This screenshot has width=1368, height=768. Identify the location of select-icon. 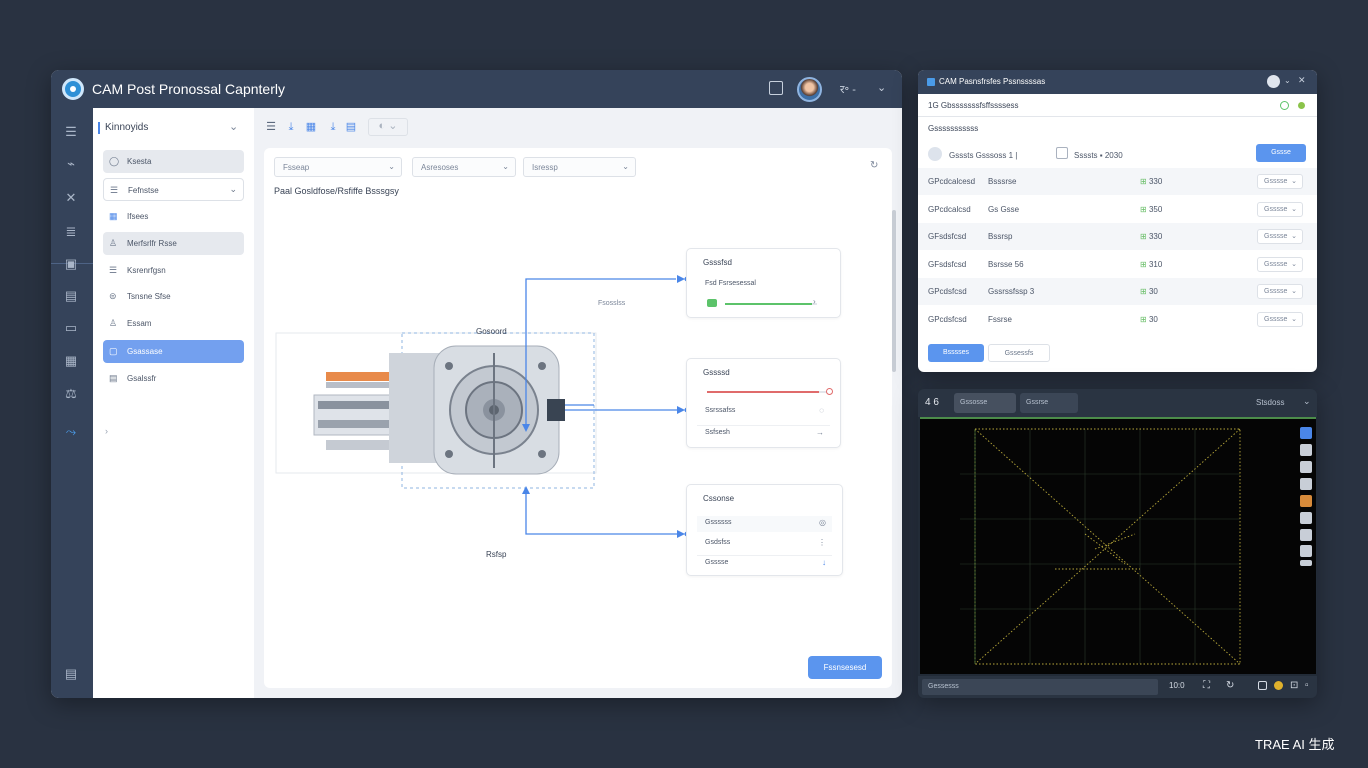
(1306, 433).